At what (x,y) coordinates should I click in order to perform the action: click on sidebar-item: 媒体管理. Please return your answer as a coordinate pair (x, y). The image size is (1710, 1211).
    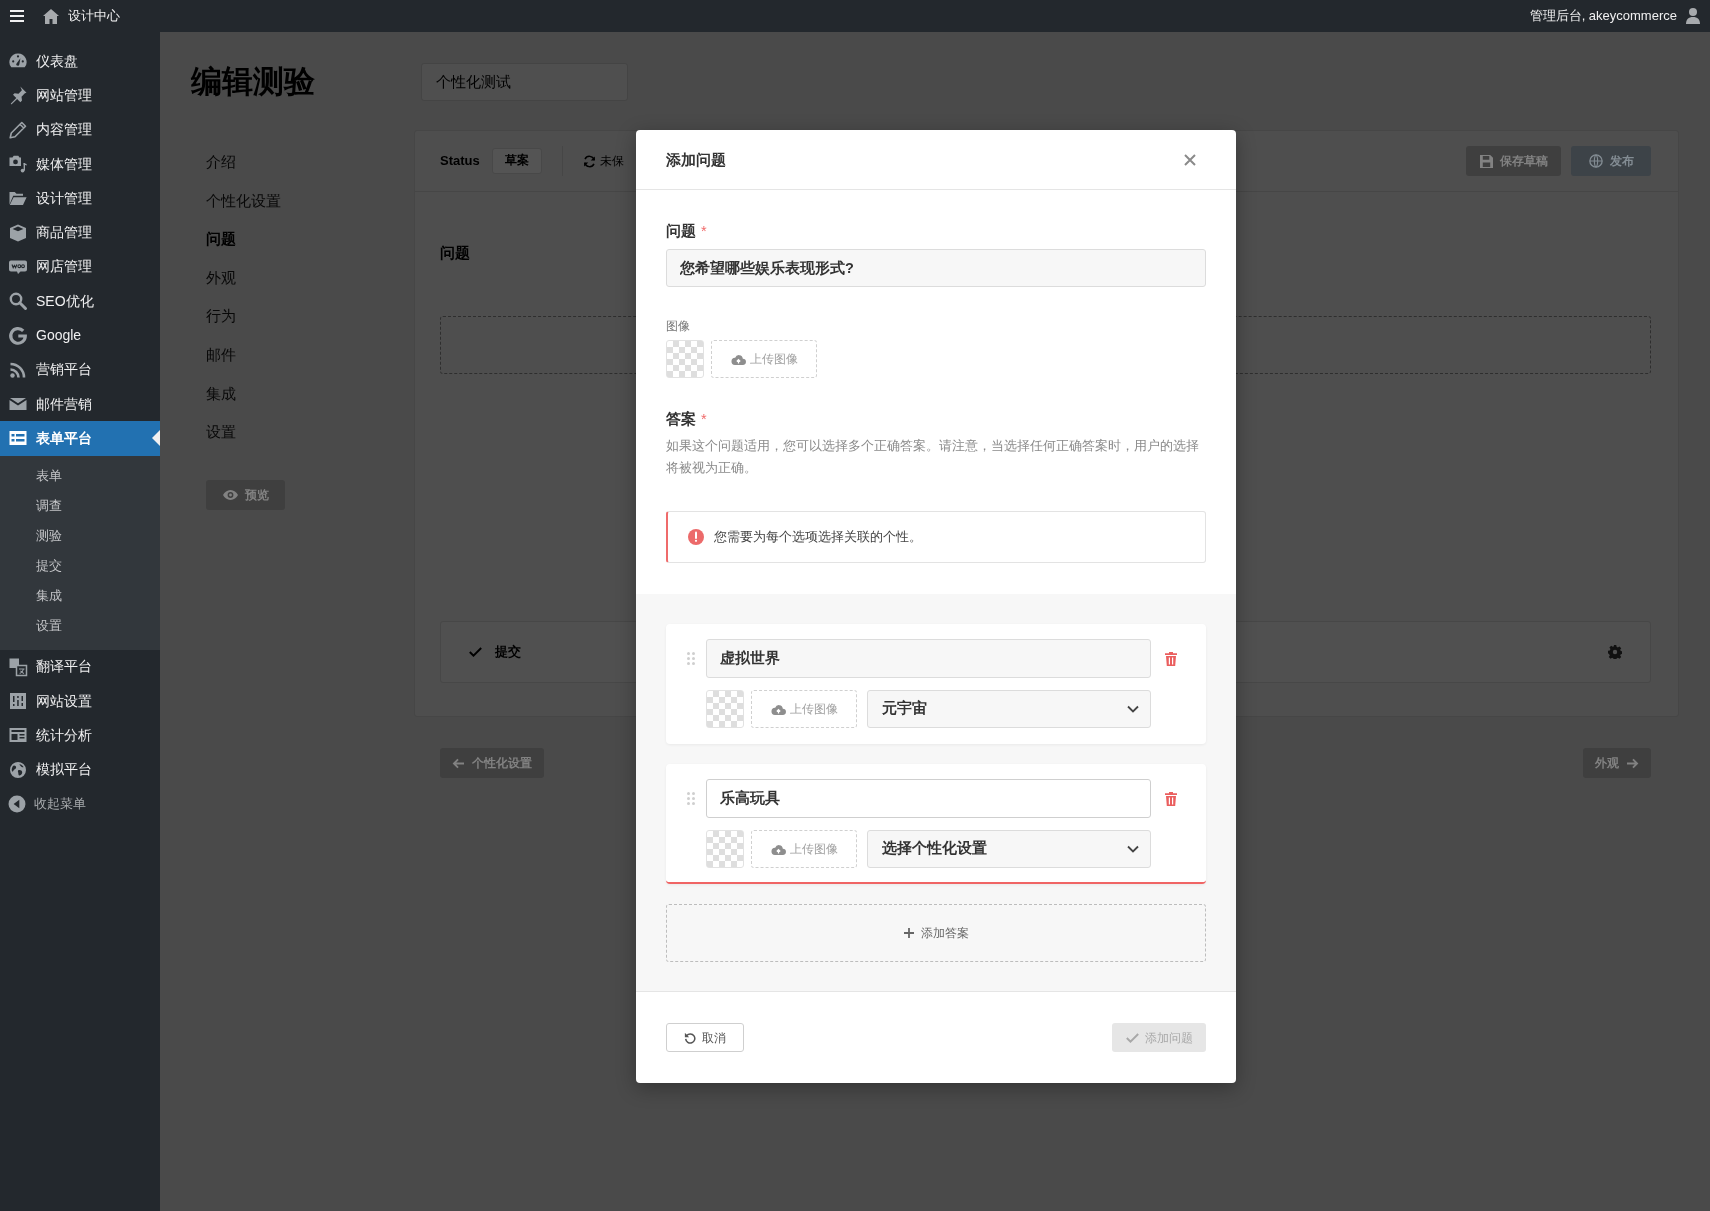
    Looking at the image, I should click on (80, 164).